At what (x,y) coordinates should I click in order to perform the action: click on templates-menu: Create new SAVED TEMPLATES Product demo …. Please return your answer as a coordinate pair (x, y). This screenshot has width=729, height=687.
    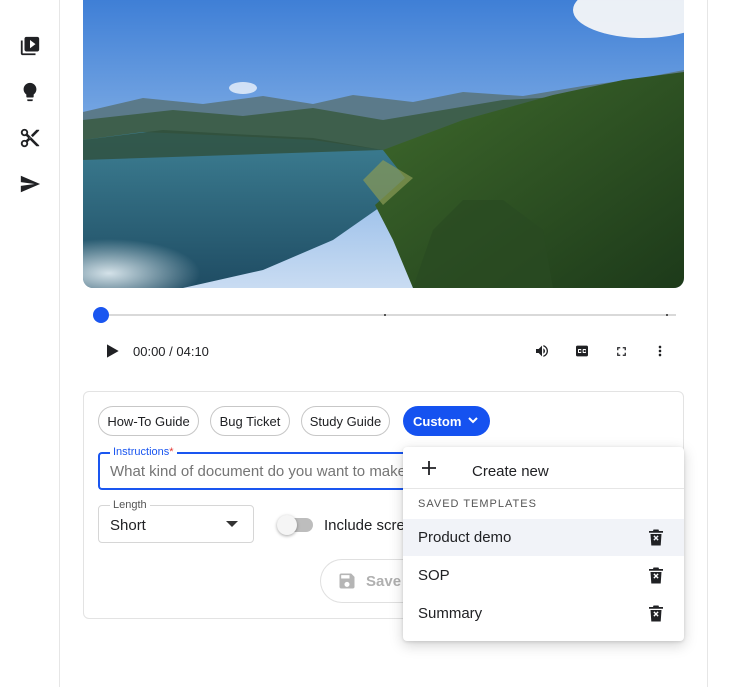
    Looking at the image, I should click on (543, 544).